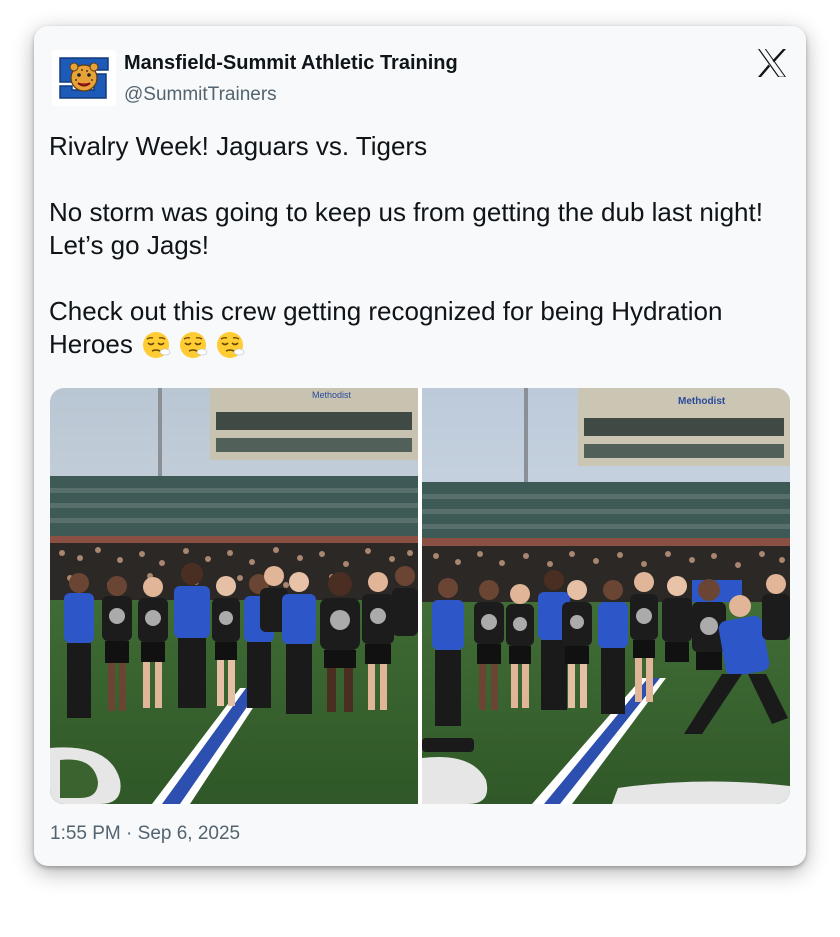  What do you see at coordinates (291, 63) in the screenshot?
I see `author-name: Mansfield-Summit Athletic Training` at bounding box center [291, 63].